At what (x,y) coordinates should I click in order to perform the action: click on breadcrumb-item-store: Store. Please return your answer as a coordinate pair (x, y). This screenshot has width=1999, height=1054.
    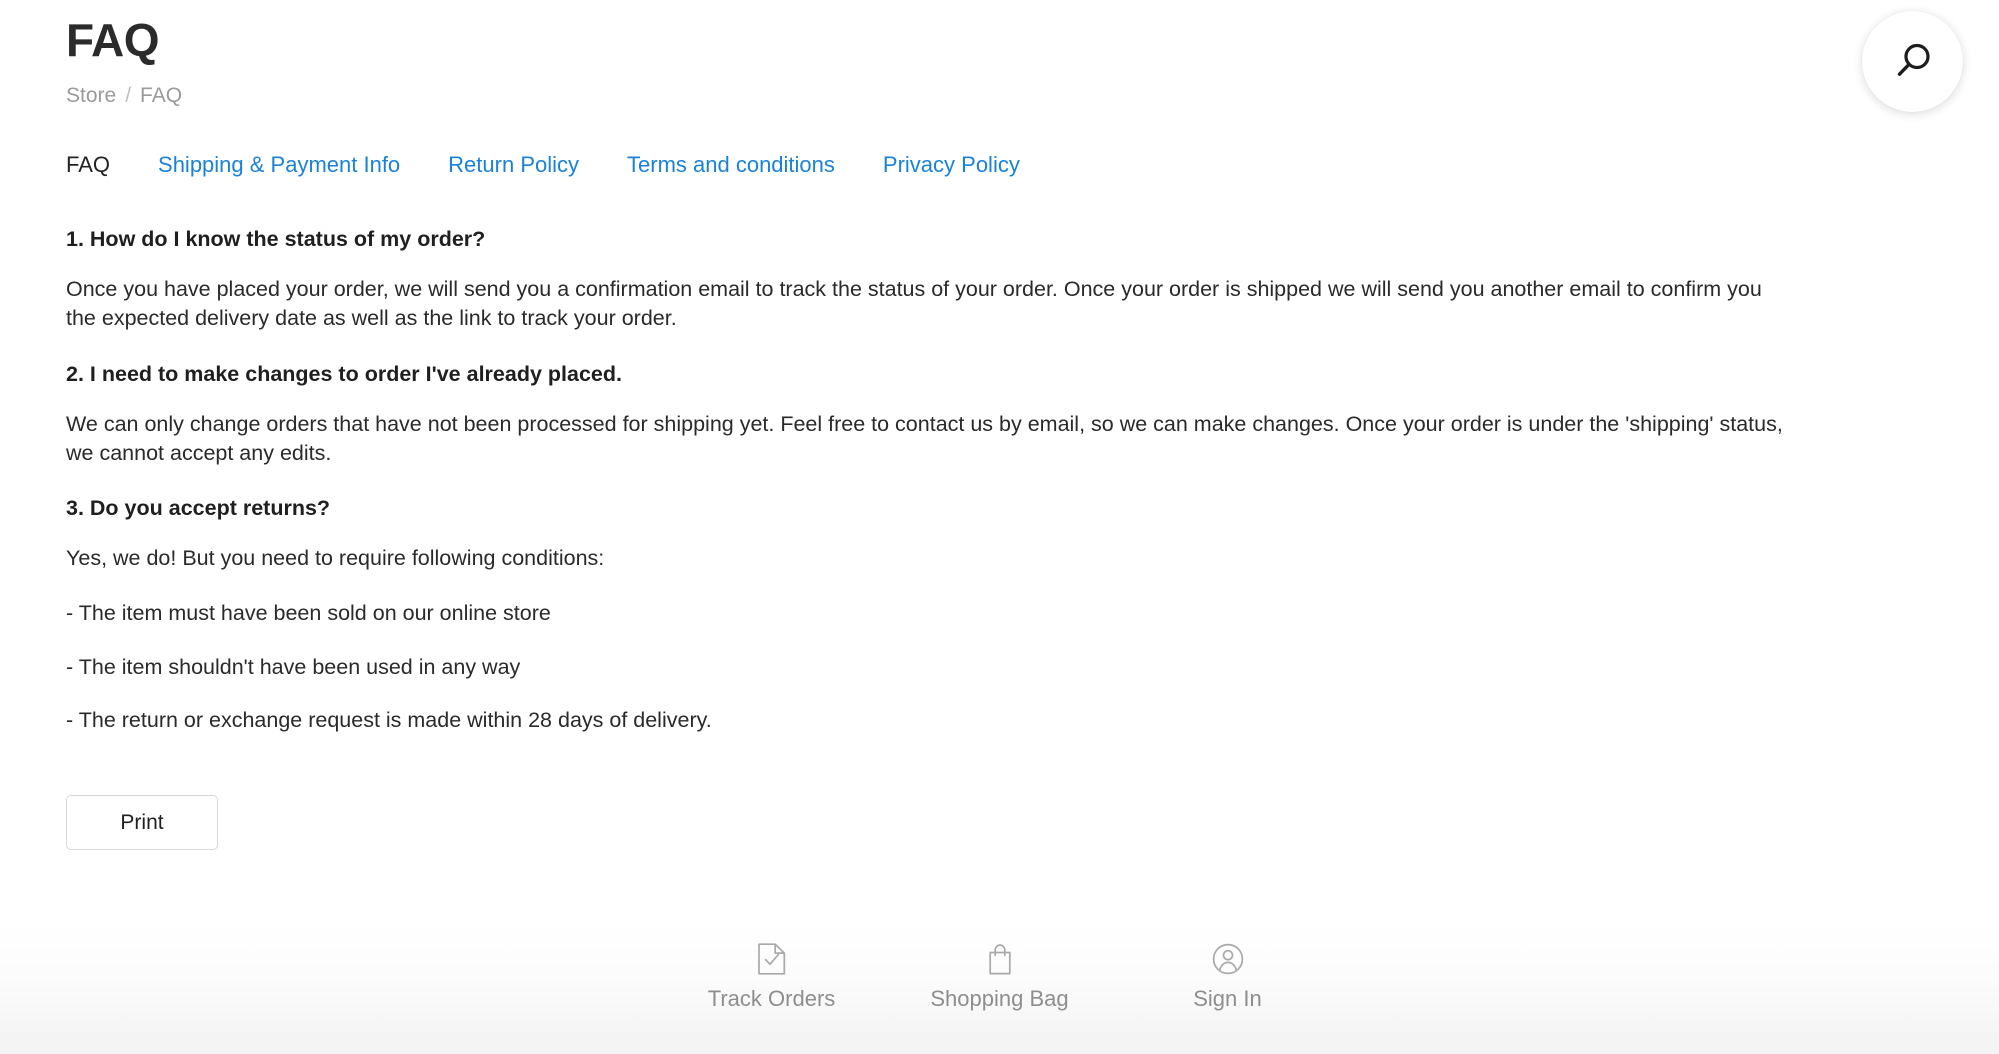
    Looking at the image, I should click on (91, 95).